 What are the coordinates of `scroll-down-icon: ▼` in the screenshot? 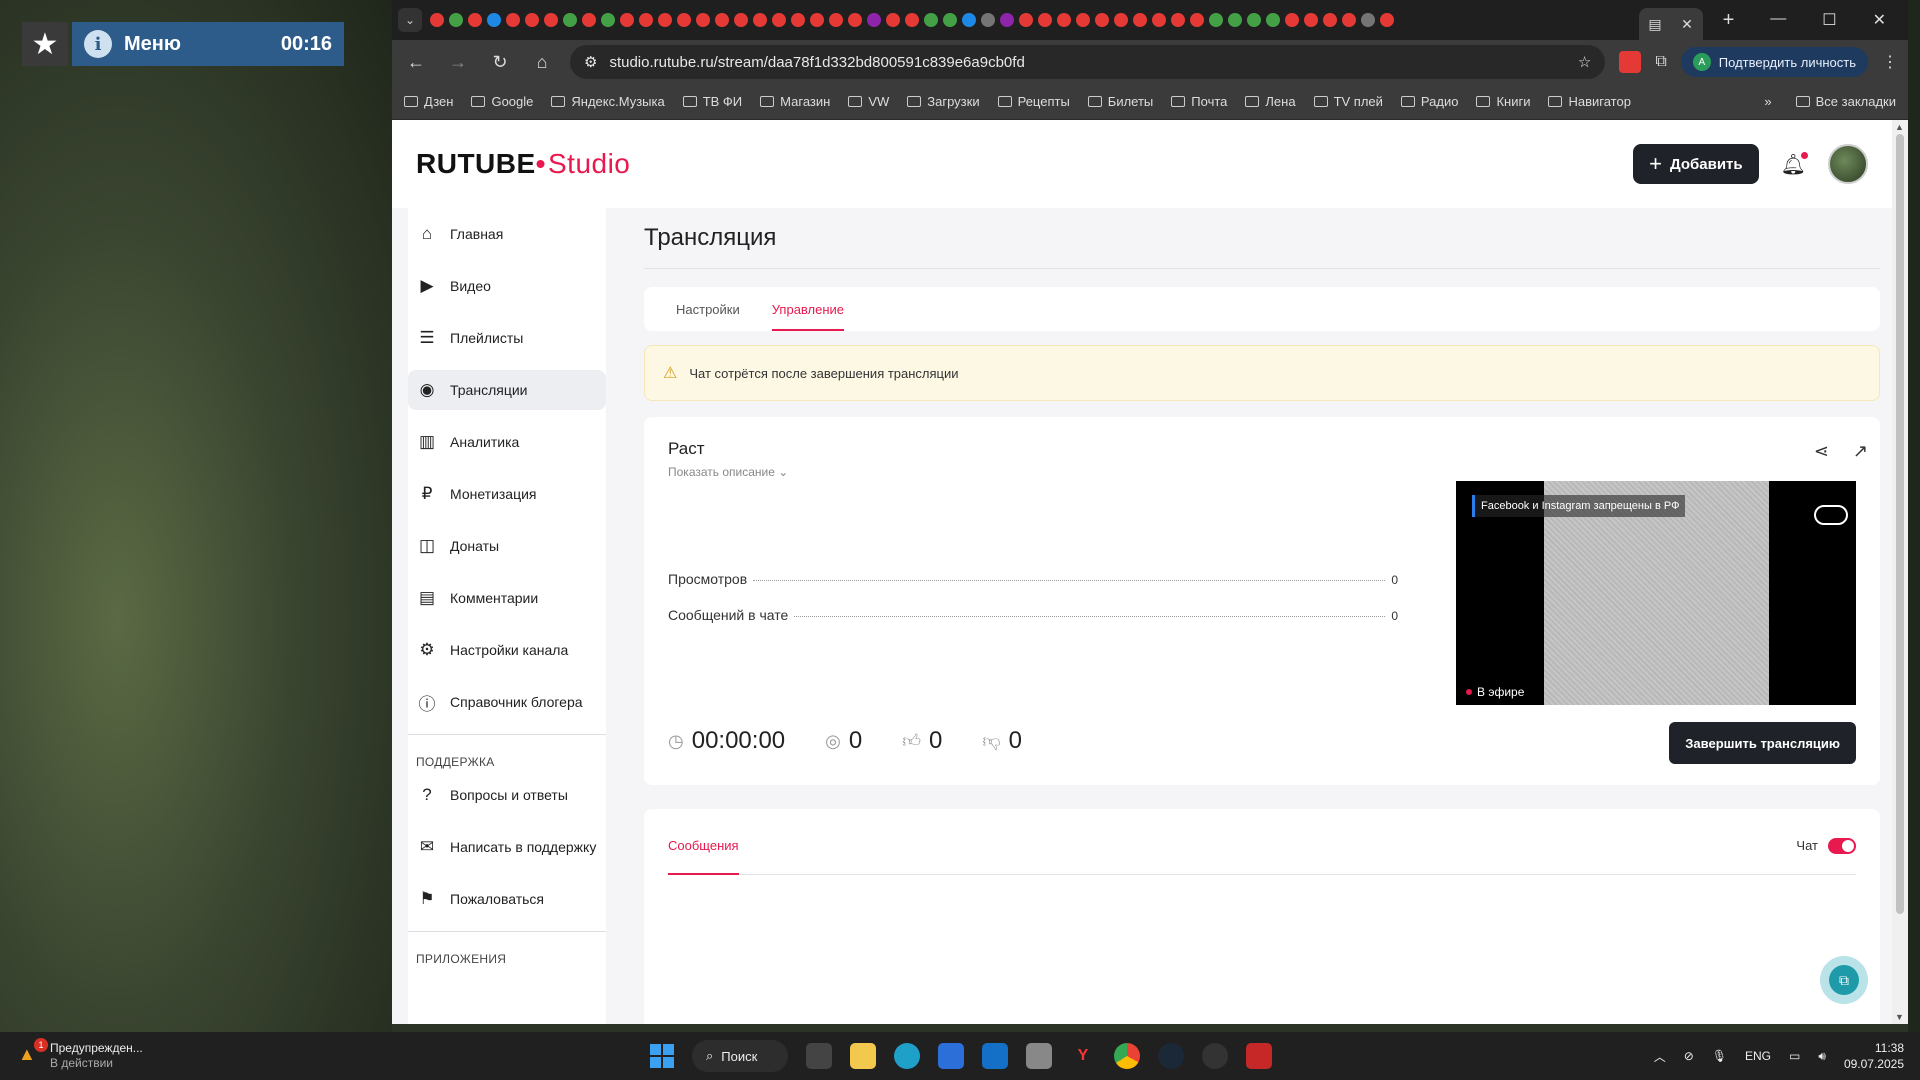 It's located at (1899, 1017).